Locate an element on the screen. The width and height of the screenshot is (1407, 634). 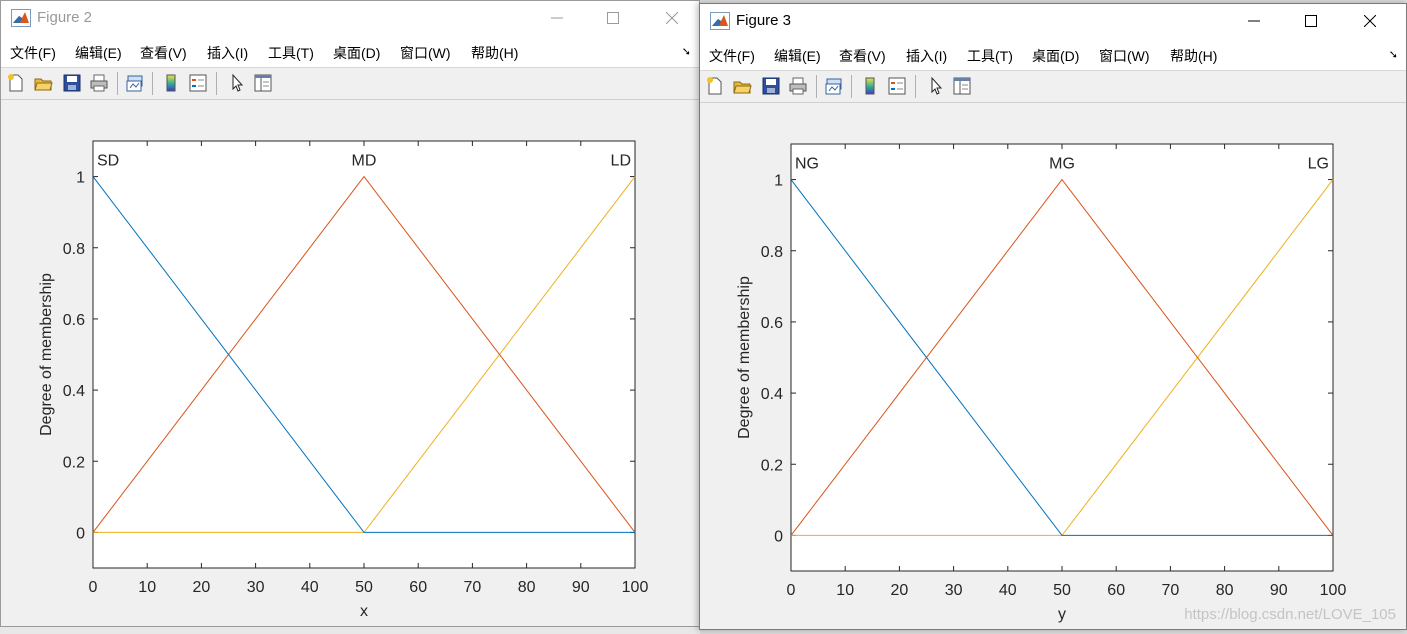
series-label: NG is located at coordinates (807, 164).